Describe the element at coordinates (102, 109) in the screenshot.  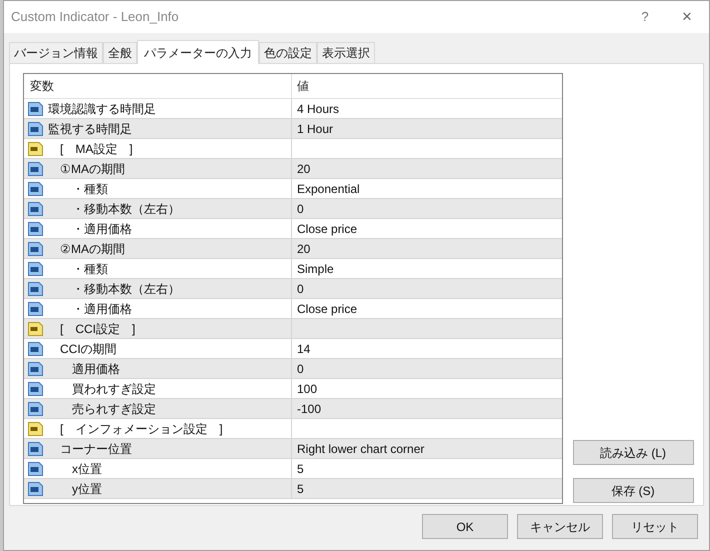
I see `parameter-name: 環境認識する時間足` at that location.